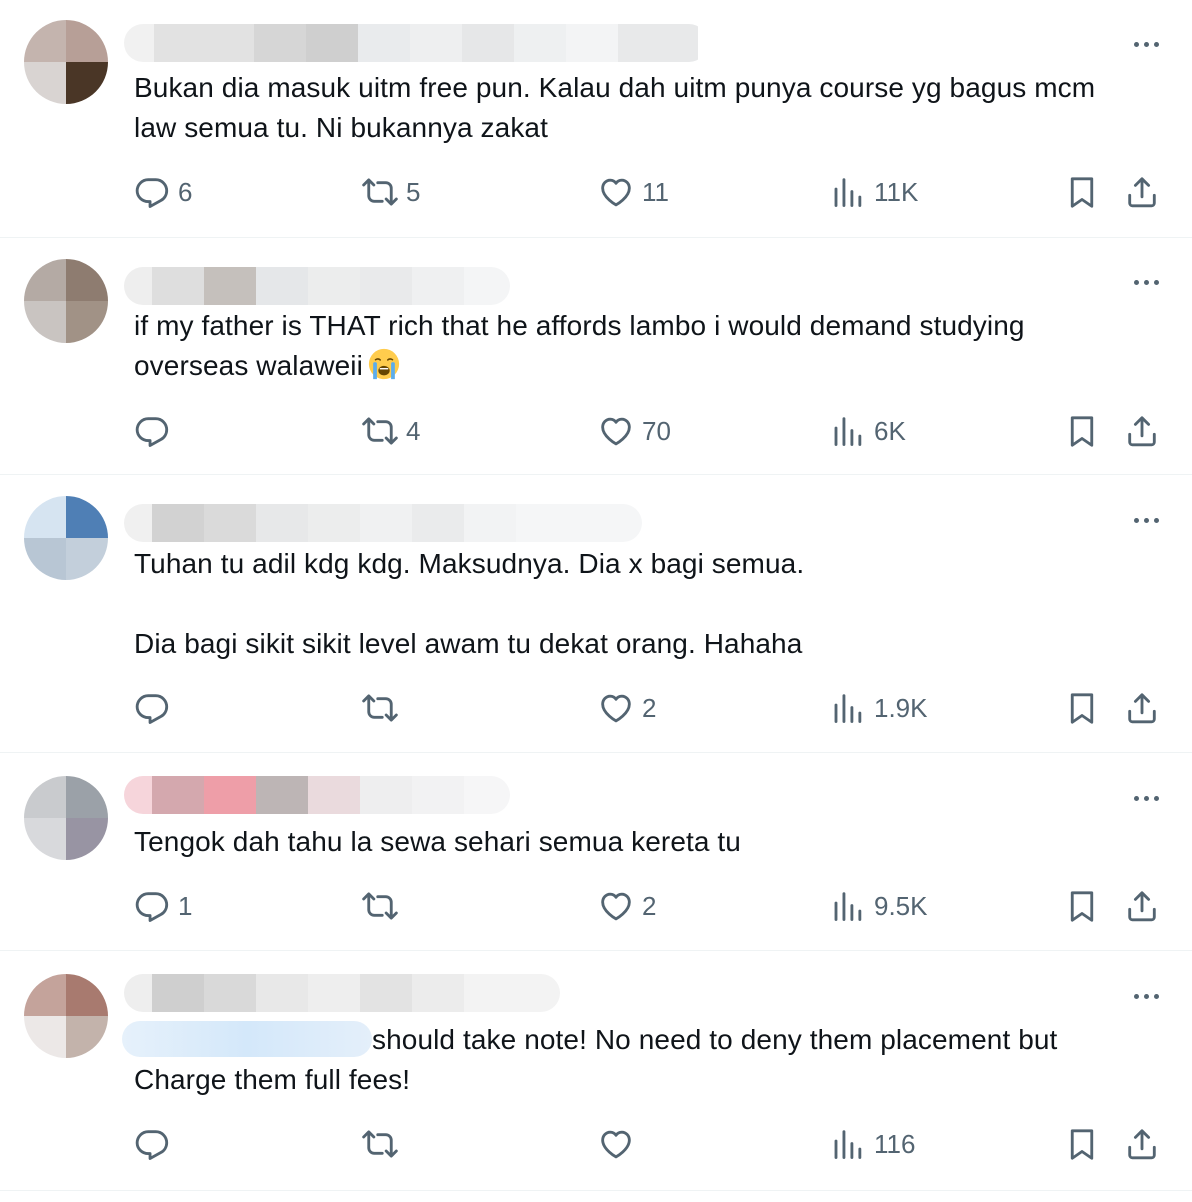 Image resolution: width=1192 pixels, height=1202 pixels. I want to click on views-count: 6K, so click(890, 430).